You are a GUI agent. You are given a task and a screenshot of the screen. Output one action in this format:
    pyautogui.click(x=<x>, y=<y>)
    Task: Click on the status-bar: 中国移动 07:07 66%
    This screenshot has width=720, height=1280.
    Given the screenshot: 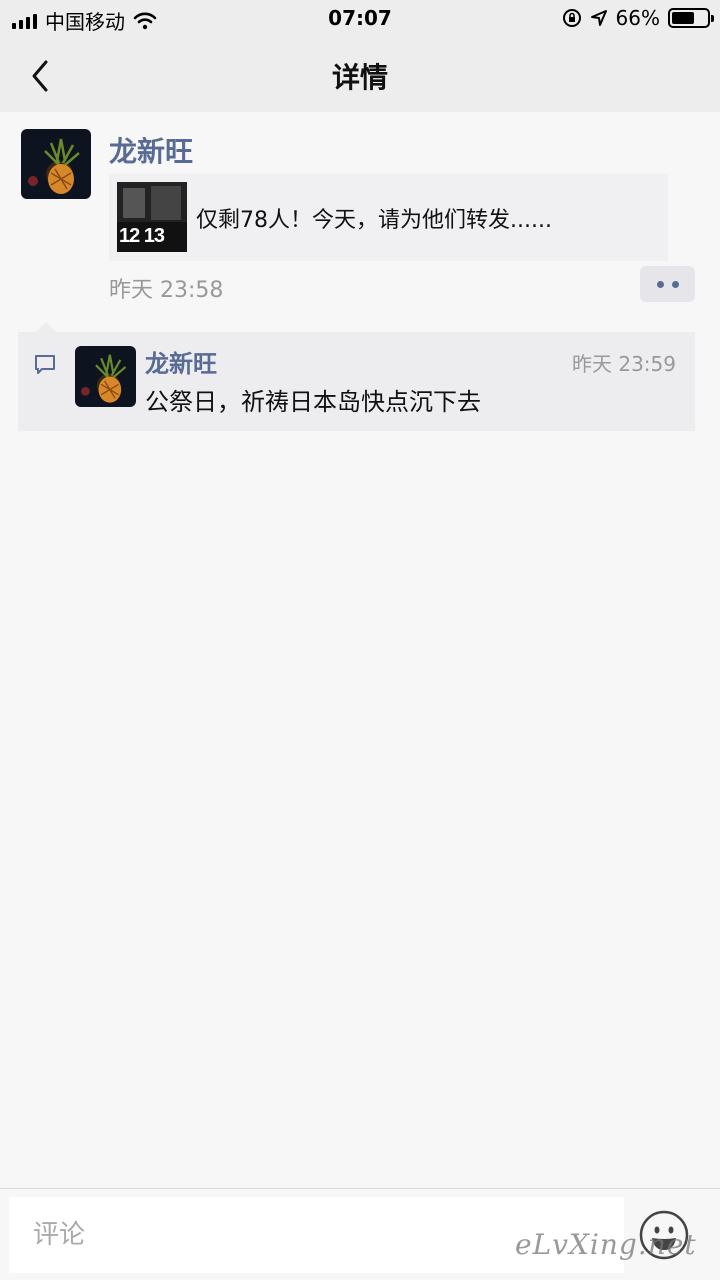 What is the action you would take?
    pyautogui.click(x=360, y=20)
    